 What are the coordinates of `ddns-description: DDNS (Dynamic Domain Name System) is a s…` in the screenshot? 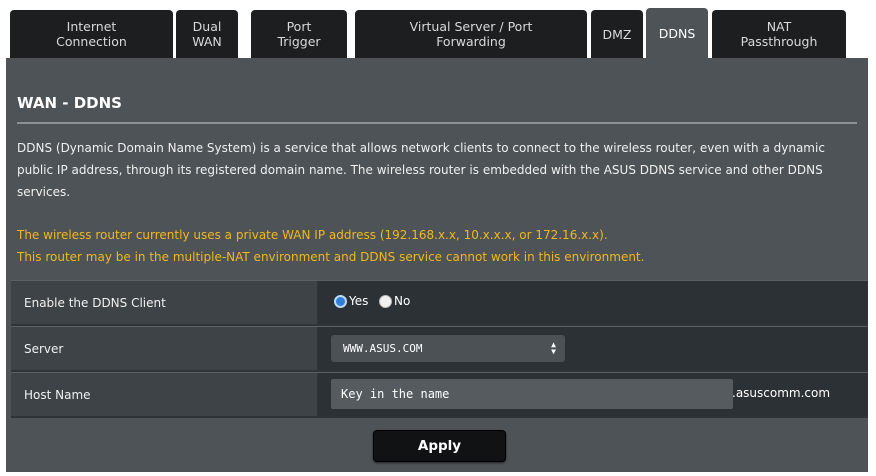 It's located at (421, 170).